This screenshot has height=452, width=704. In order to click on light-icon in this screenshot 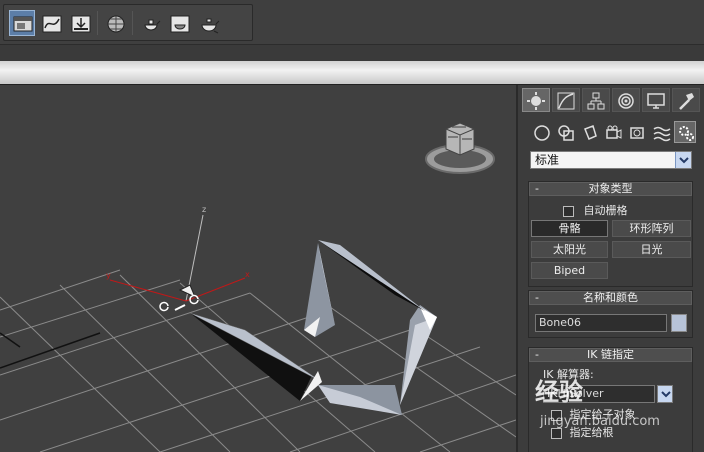, I will do `click(590, 132)`.